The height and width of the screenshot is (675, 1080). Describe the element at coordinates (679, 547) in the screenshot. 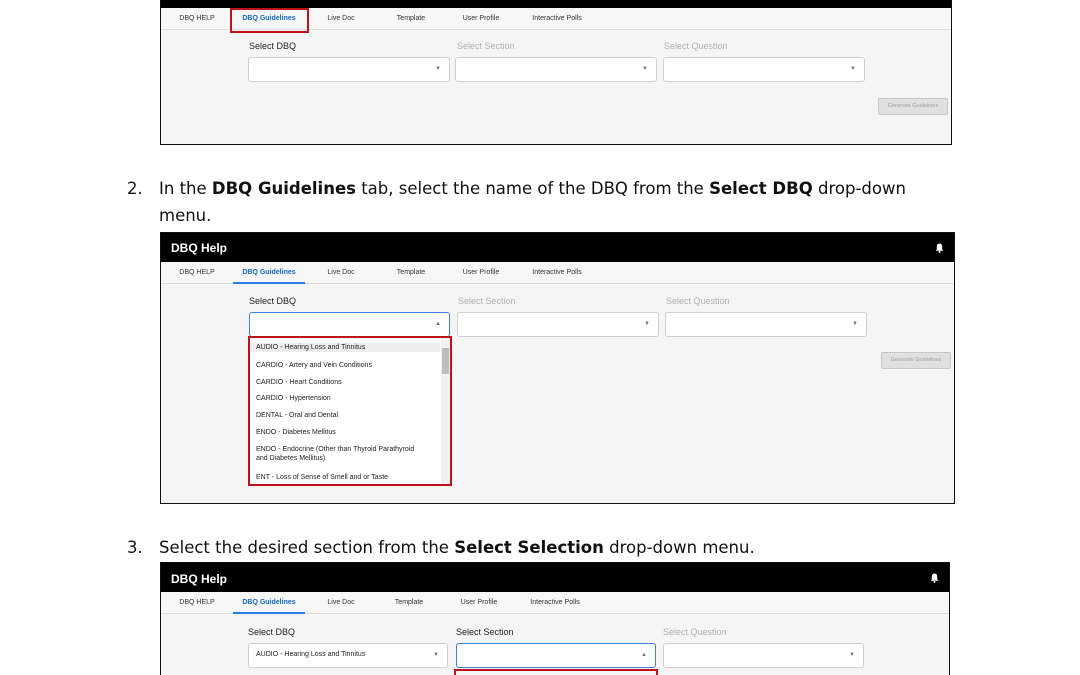

I see `step-text: drop-down menu.` at that location.